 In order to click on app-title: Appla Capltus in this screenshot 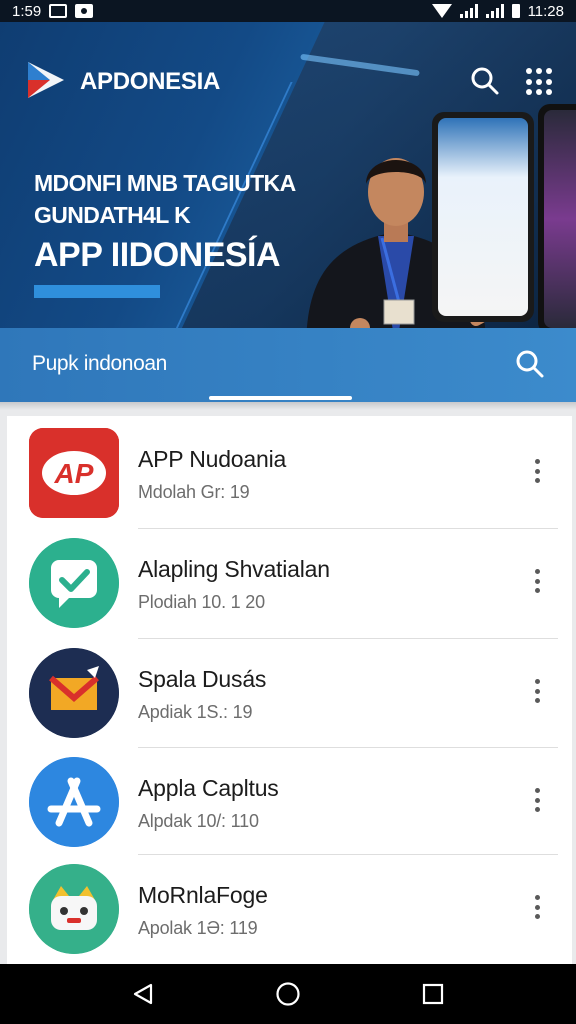, I will do `click(208, 788)`.